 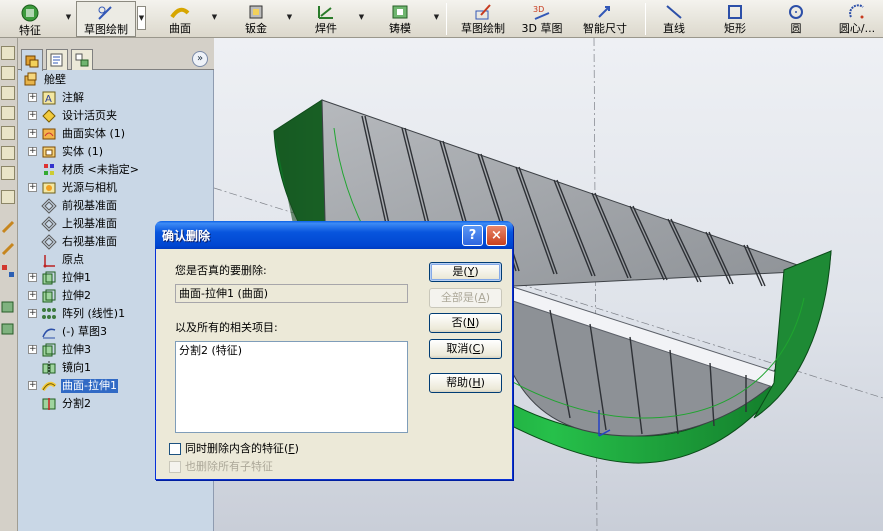 I want to click on tree-item: 材质 <未指定>, so click(x=116, y=170).